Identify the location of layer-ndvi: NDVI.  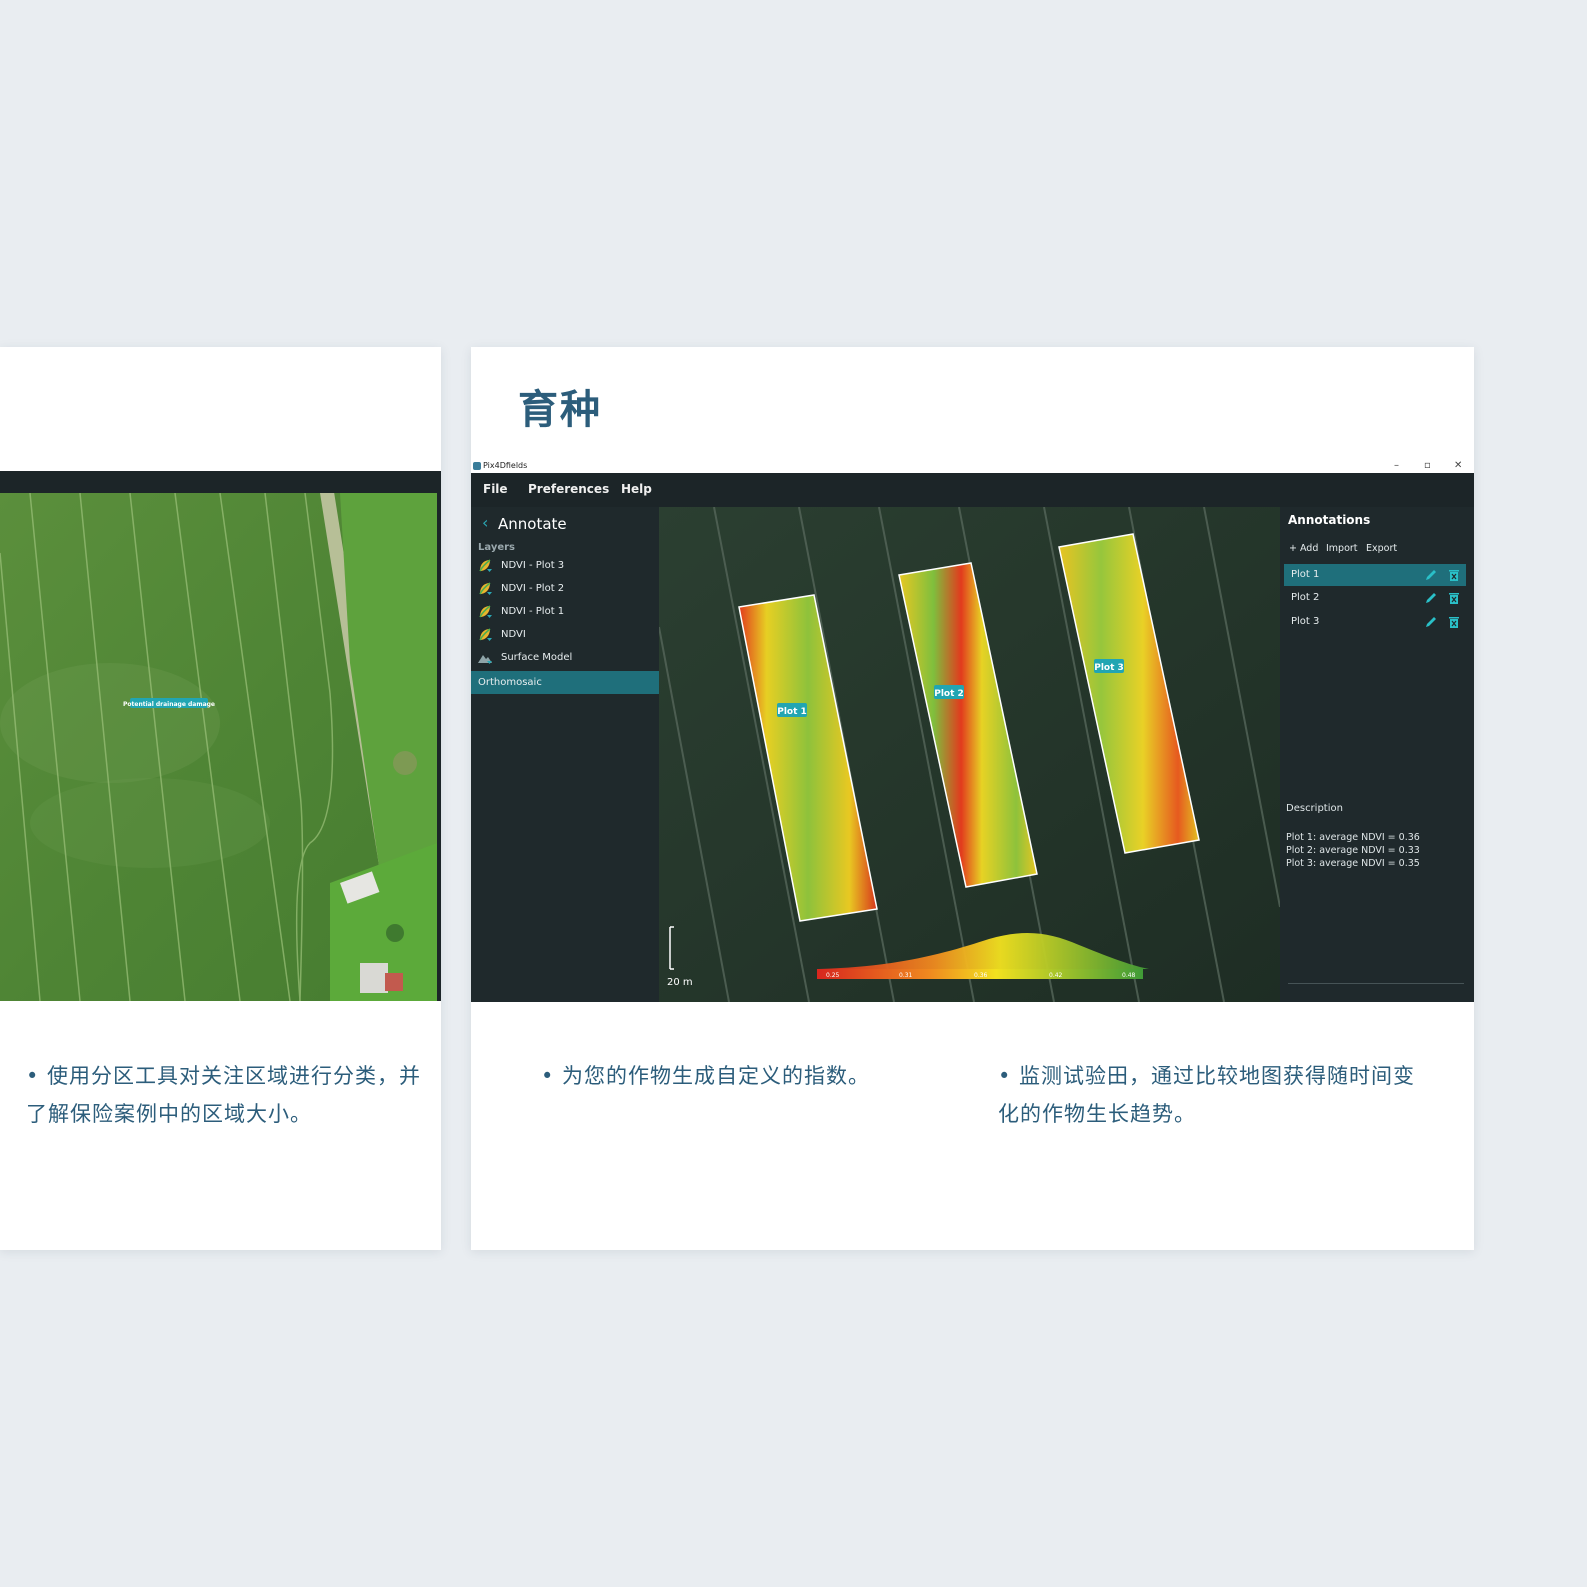
(565, 634).